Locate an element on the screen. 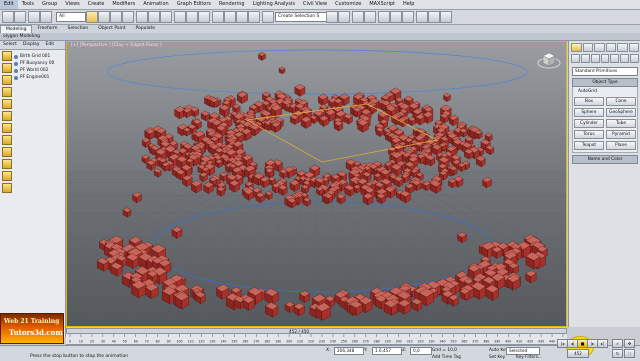 The width and height of the screenshot is (640, 361). menu-item-help: Help is located at coordinates (408, 4).